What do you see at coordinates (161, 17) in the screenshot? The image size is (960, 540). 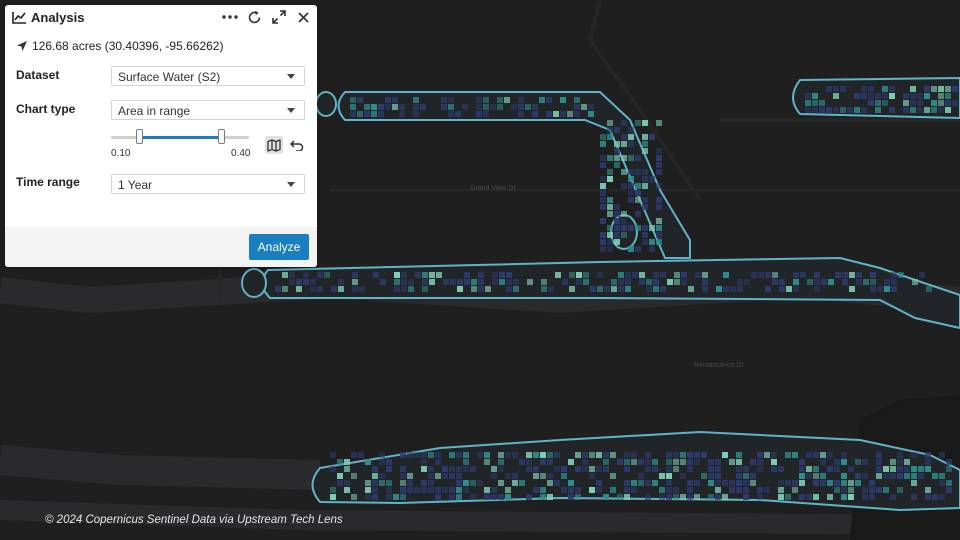 I see `panel-header: Analysis` at bounding box center [161, 17].